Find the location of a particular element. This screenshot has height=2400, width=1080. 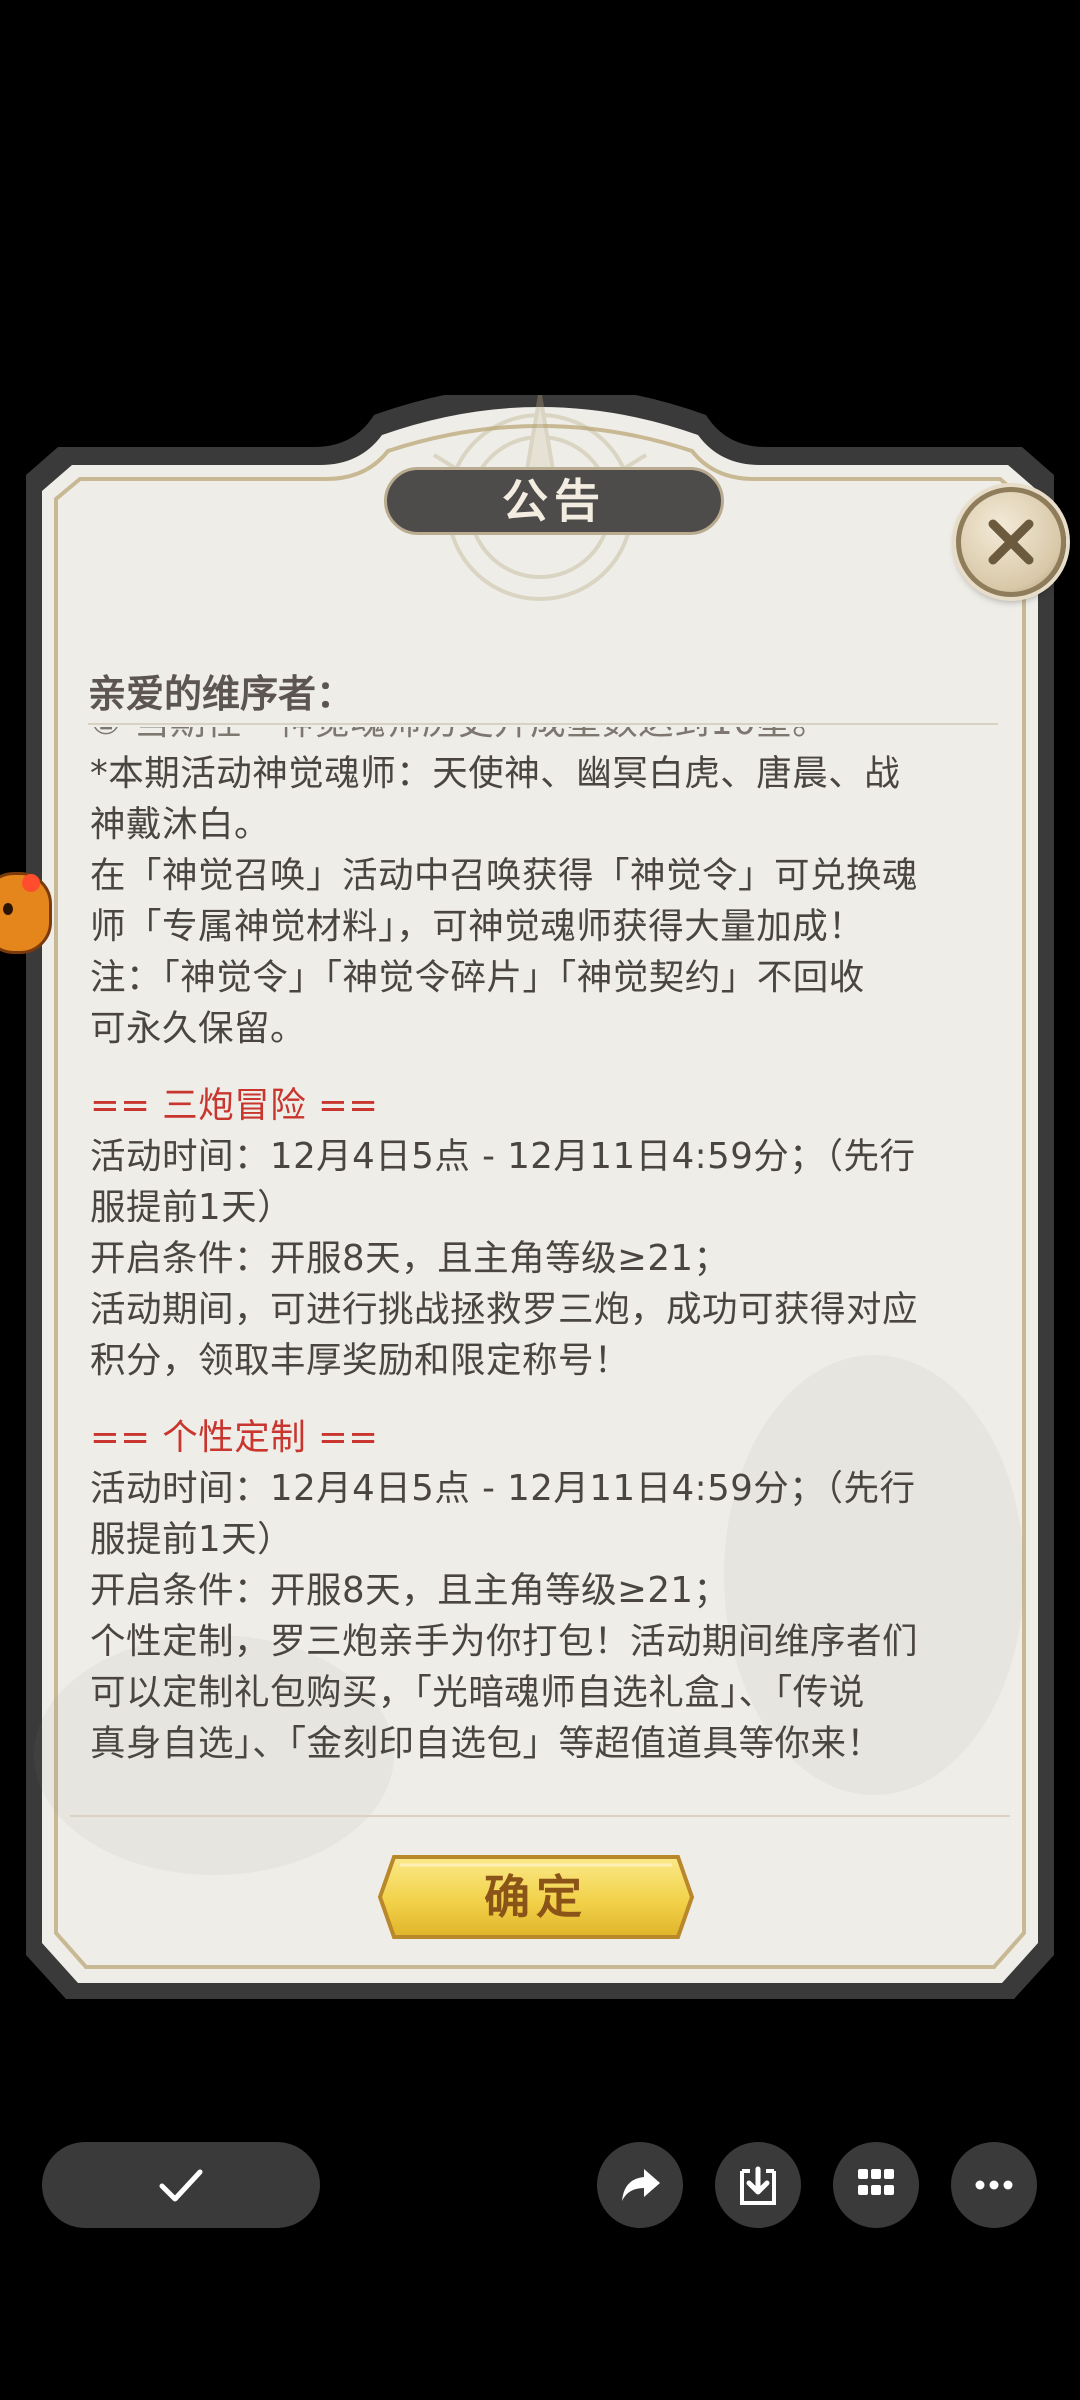

share-button is located at coordinates (640, 2185).